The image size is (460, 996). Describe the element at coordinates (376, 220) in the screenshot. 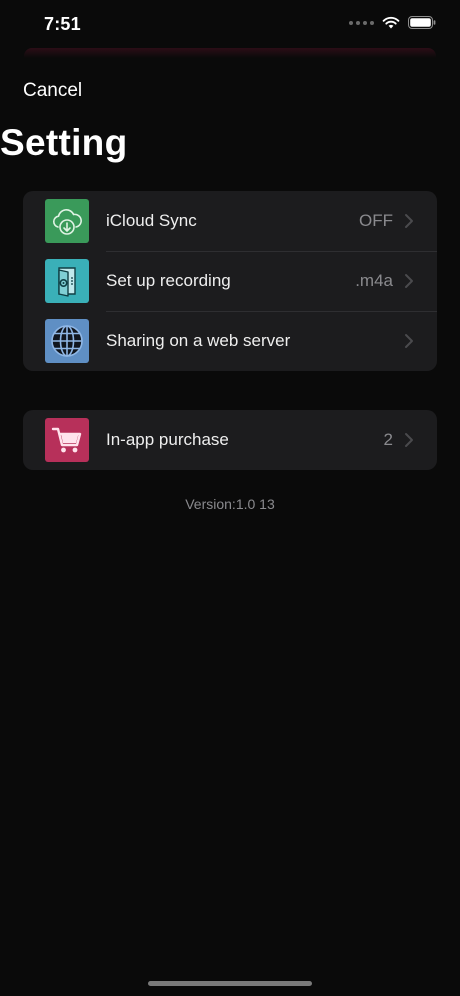

I see `icloud-sync-value: OFF` at that location.